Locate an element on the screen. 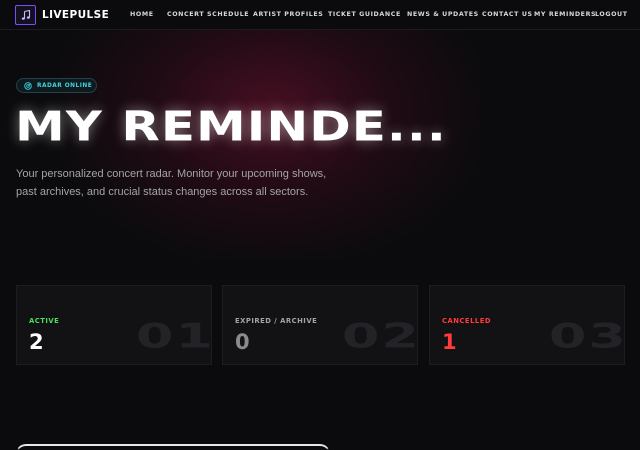  stat-label: ACTIVE is located at coordinates (44, 321).